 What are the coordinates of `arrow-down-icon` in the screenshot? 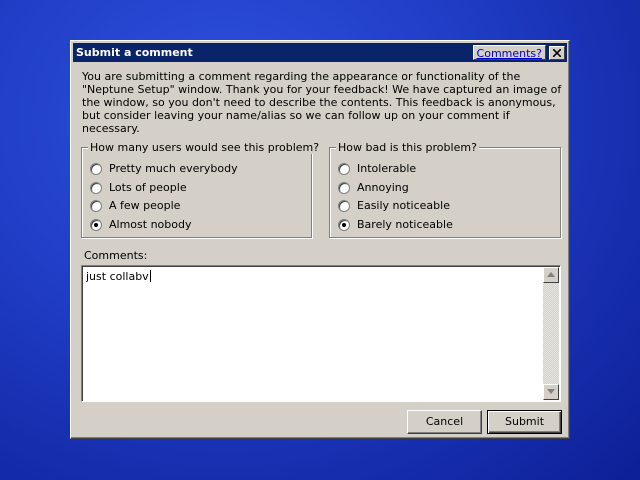 It's located at (551, 391).